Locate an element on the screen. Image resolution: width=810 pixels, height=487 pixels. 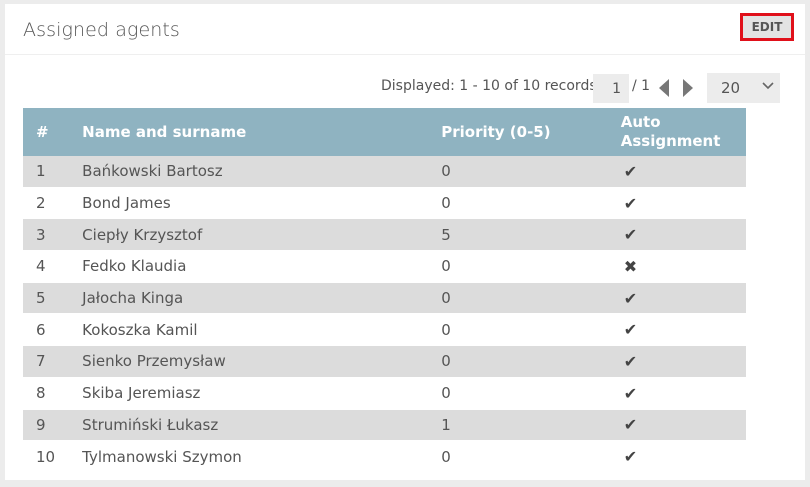
next-page-icon is located at coordinates (688, 88).